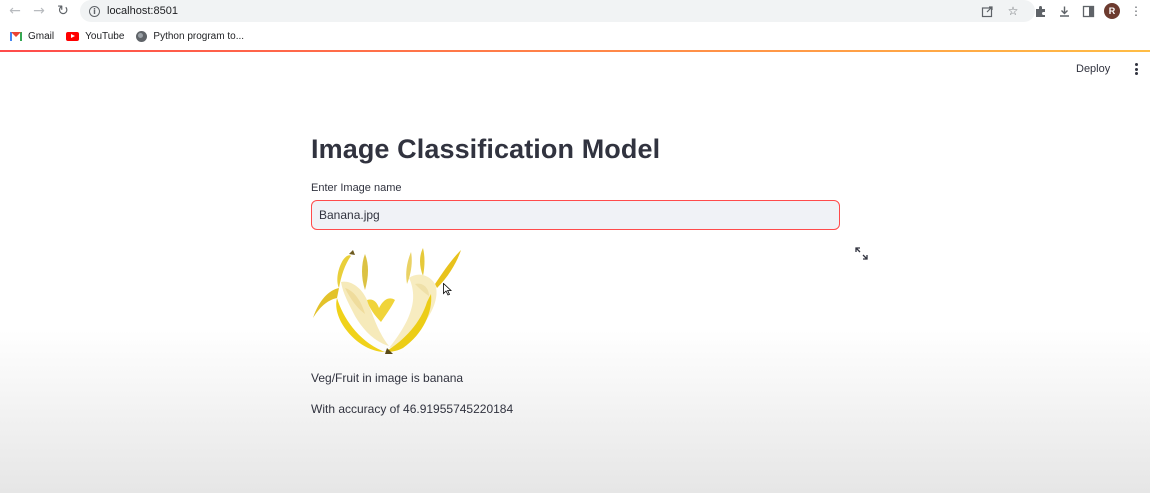 The width and height of the screenshot is (1150, 493). What do you see at coordinates (15, 11) in the screenshot?
I see `back-arrow-icon: ←` at bounding box center [15, 11].